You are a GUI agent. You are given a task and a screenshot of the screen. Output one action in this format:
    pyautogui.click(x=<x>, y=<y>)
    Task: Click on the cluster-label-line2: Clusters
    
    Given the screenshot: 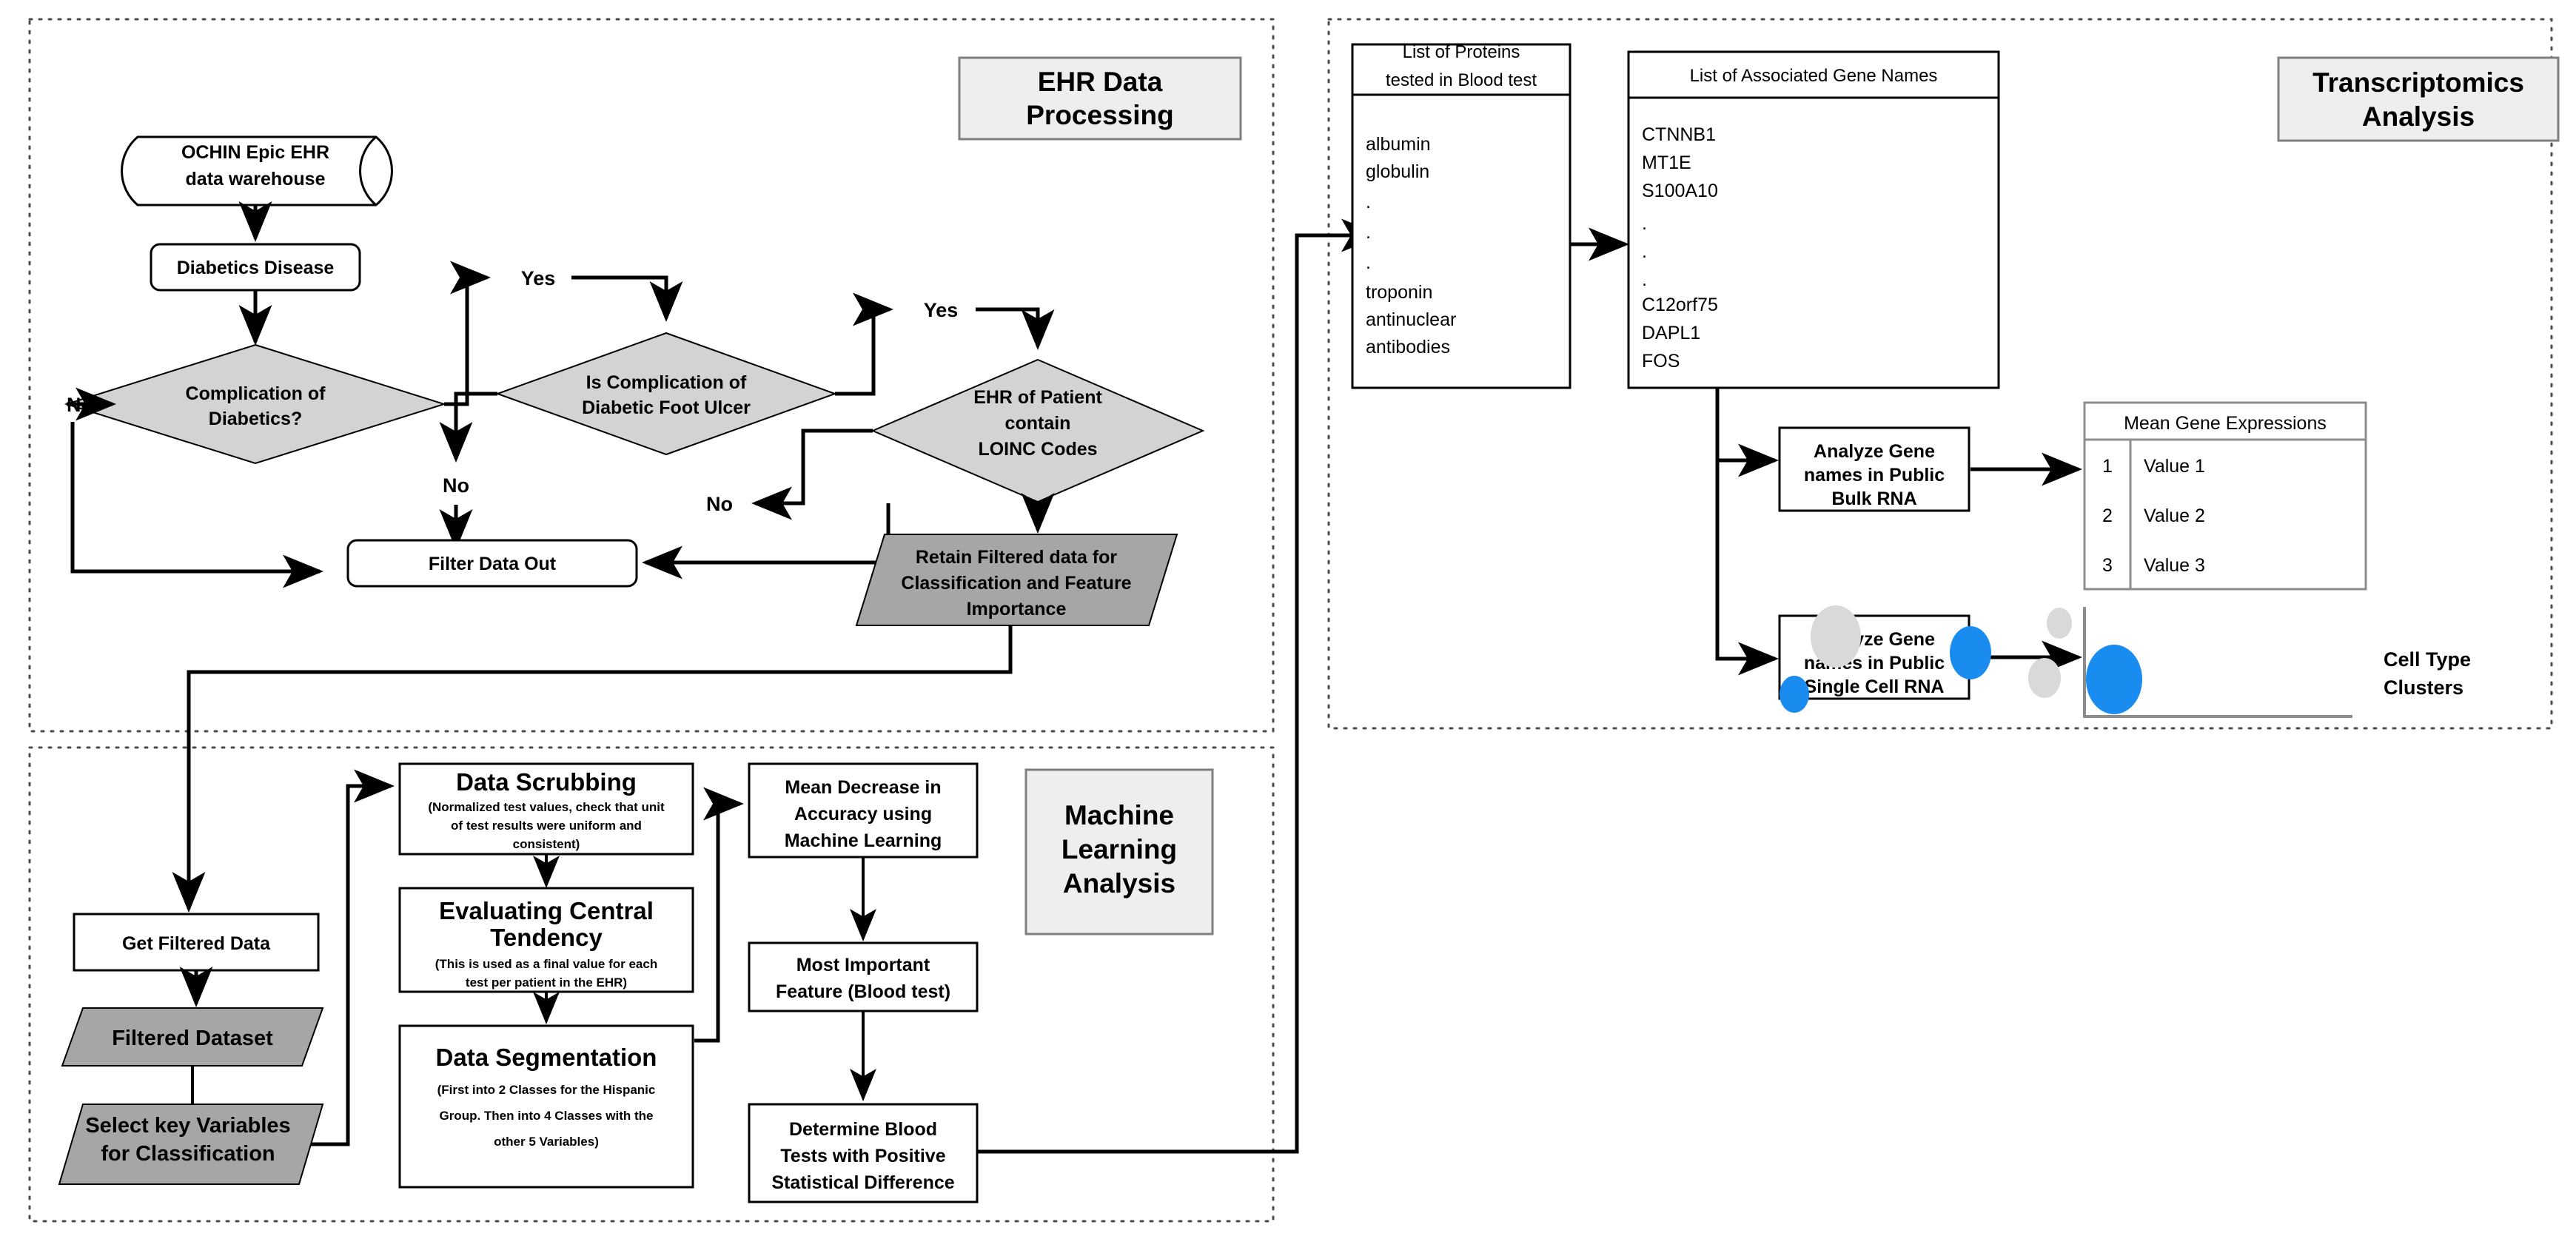 What is the action you would take?
    pyautogui.click(x=2423, y=687)
    